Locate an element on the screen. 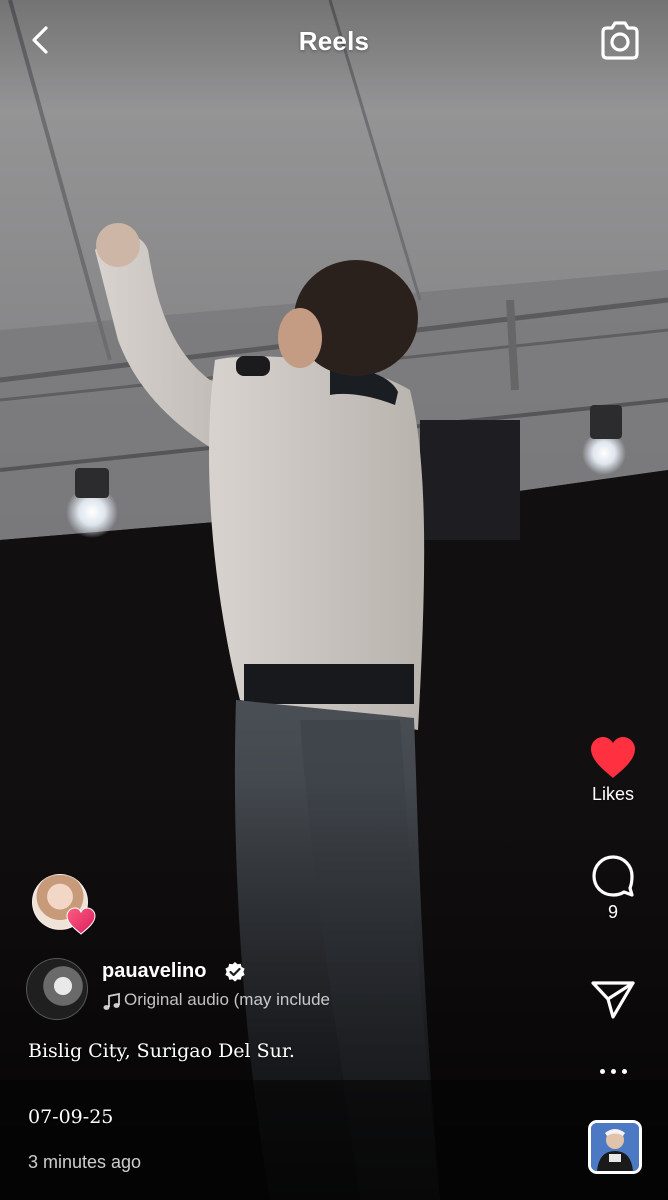  camera-icon is located at coordinates (620, 40).